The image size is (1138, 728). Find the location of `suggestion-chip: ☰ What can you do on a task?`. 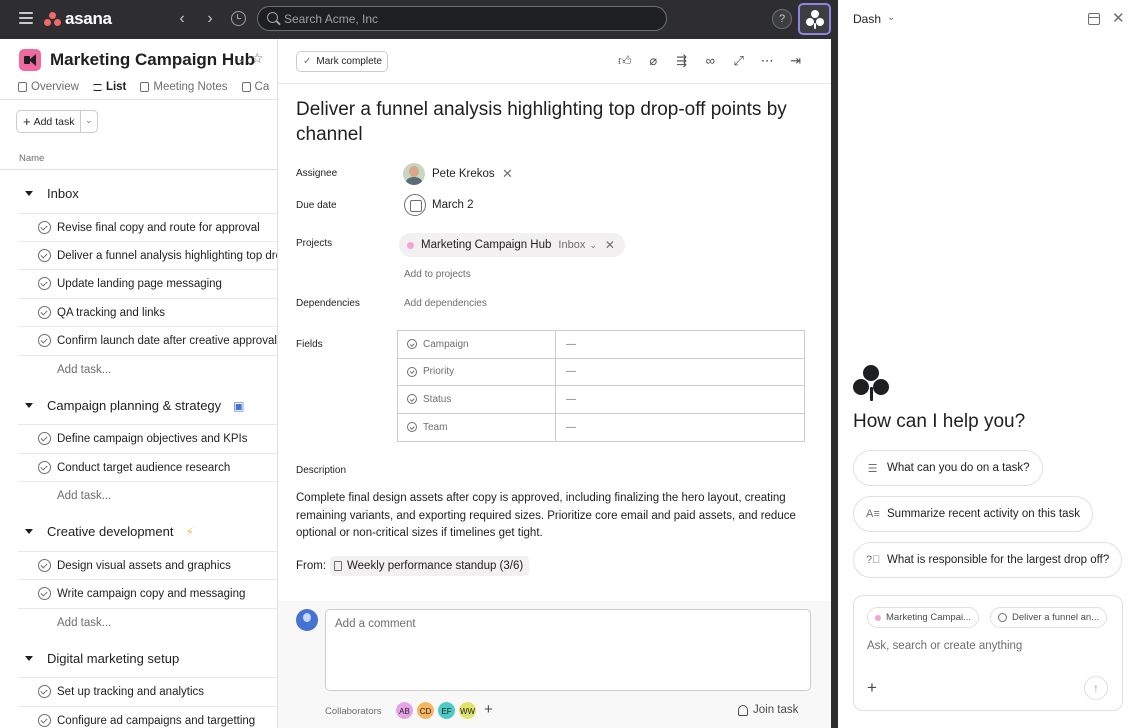

suggestion-chip: ☰ What can you do on a task? is located at coordinates (948, 468).